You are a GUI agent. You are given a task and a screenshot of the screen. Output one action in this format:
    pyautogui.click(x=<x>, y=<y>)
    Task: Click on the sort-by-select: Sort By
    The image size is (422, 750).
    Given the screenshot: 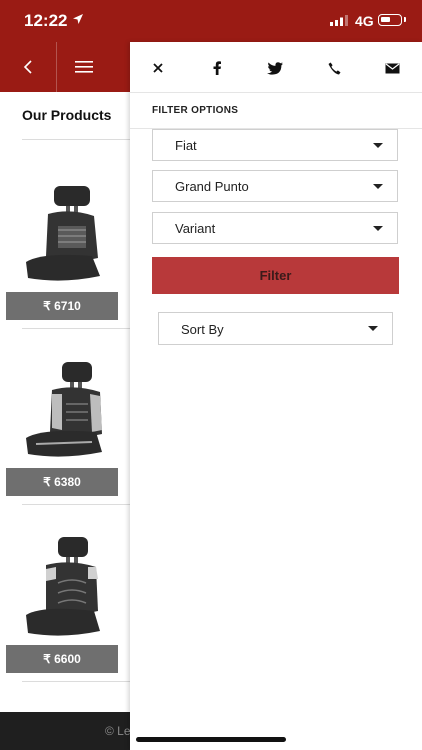 What is the action you would take?
    pyautogui.click(x=275, y=328)
    